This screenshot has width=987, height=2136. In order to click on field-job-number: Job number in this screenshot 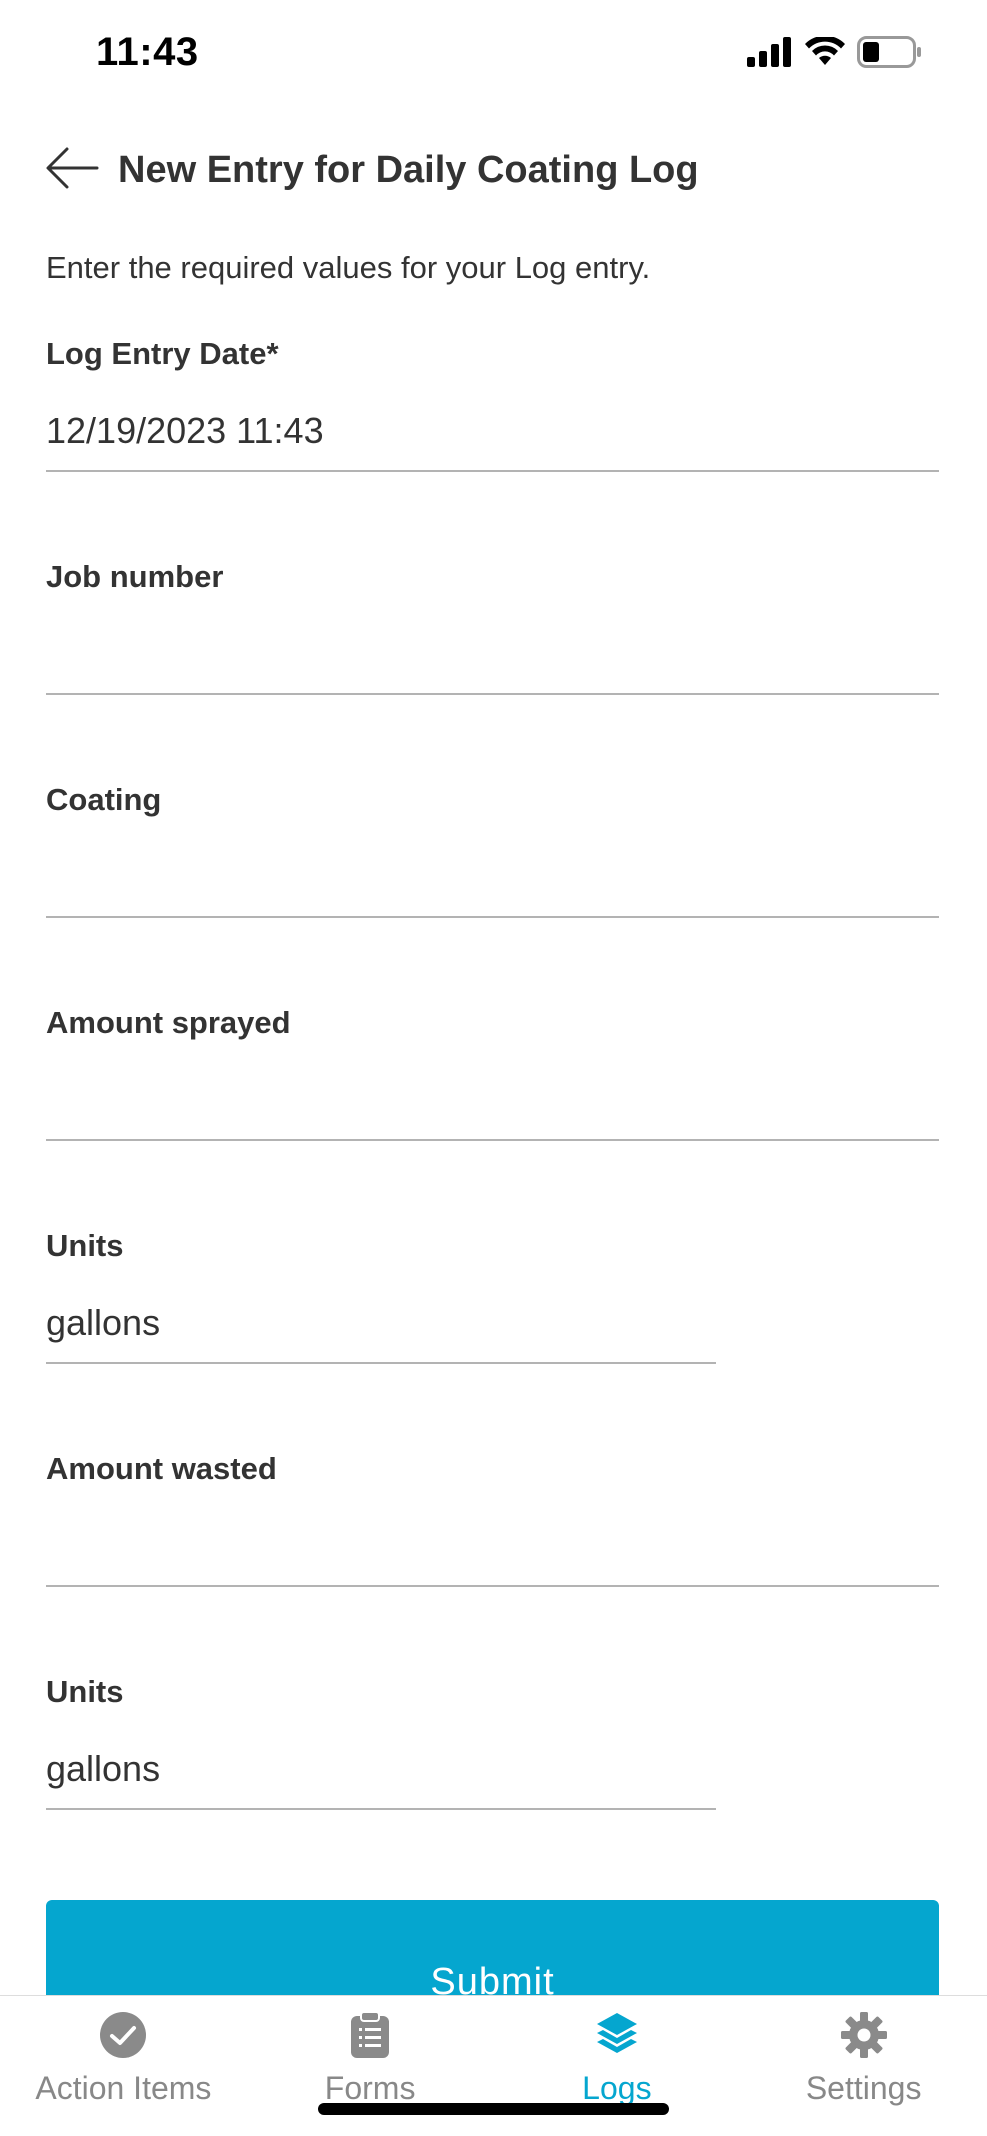, I will do `click(492, 664)`.